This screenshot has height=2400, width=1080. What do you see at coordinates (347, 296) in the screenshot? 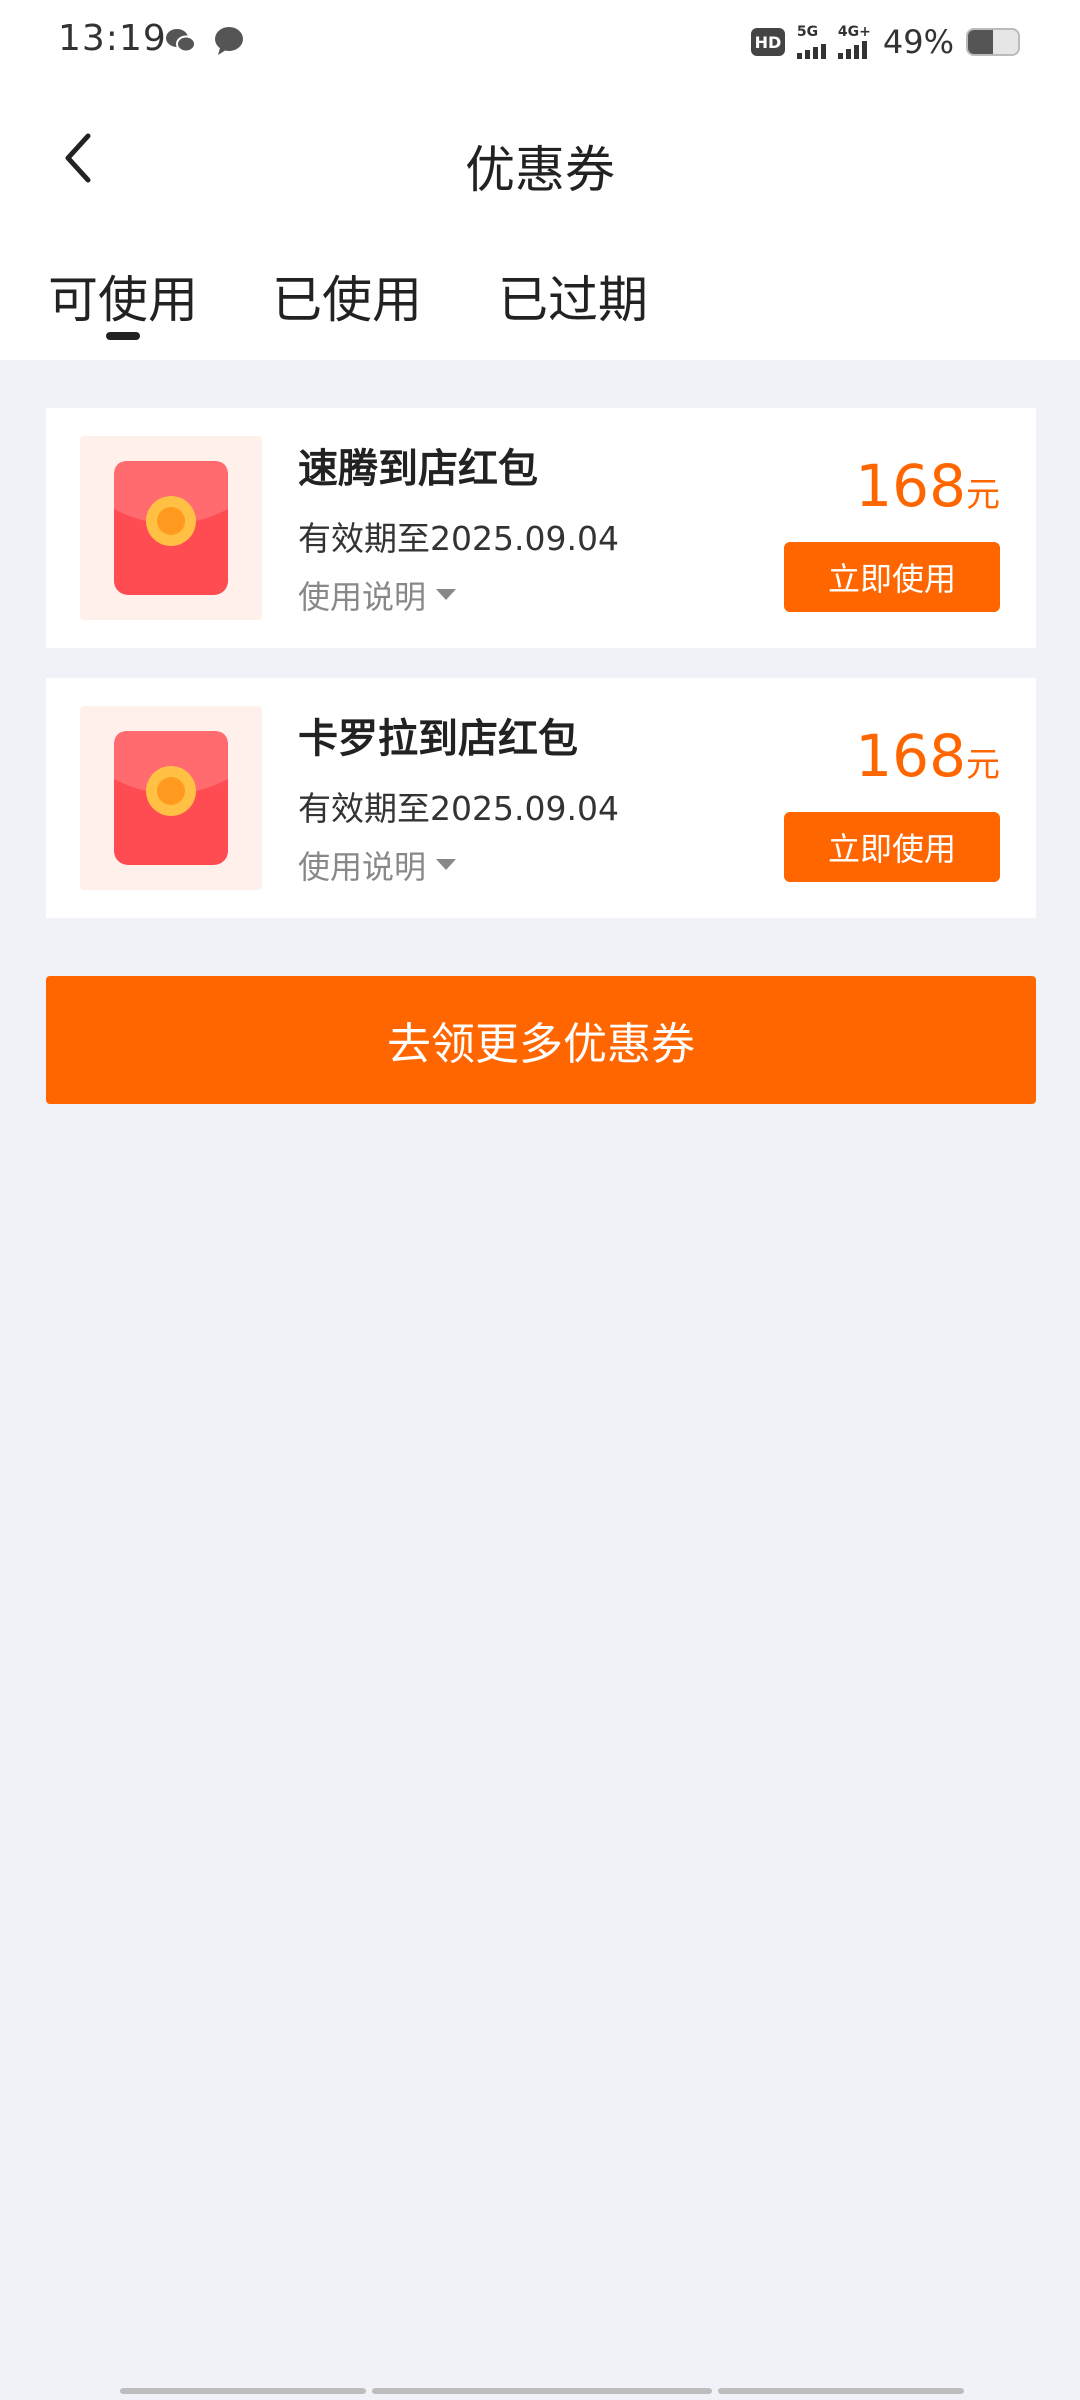
I see `tab-used: 已使用` at bounding box center [347, 296].